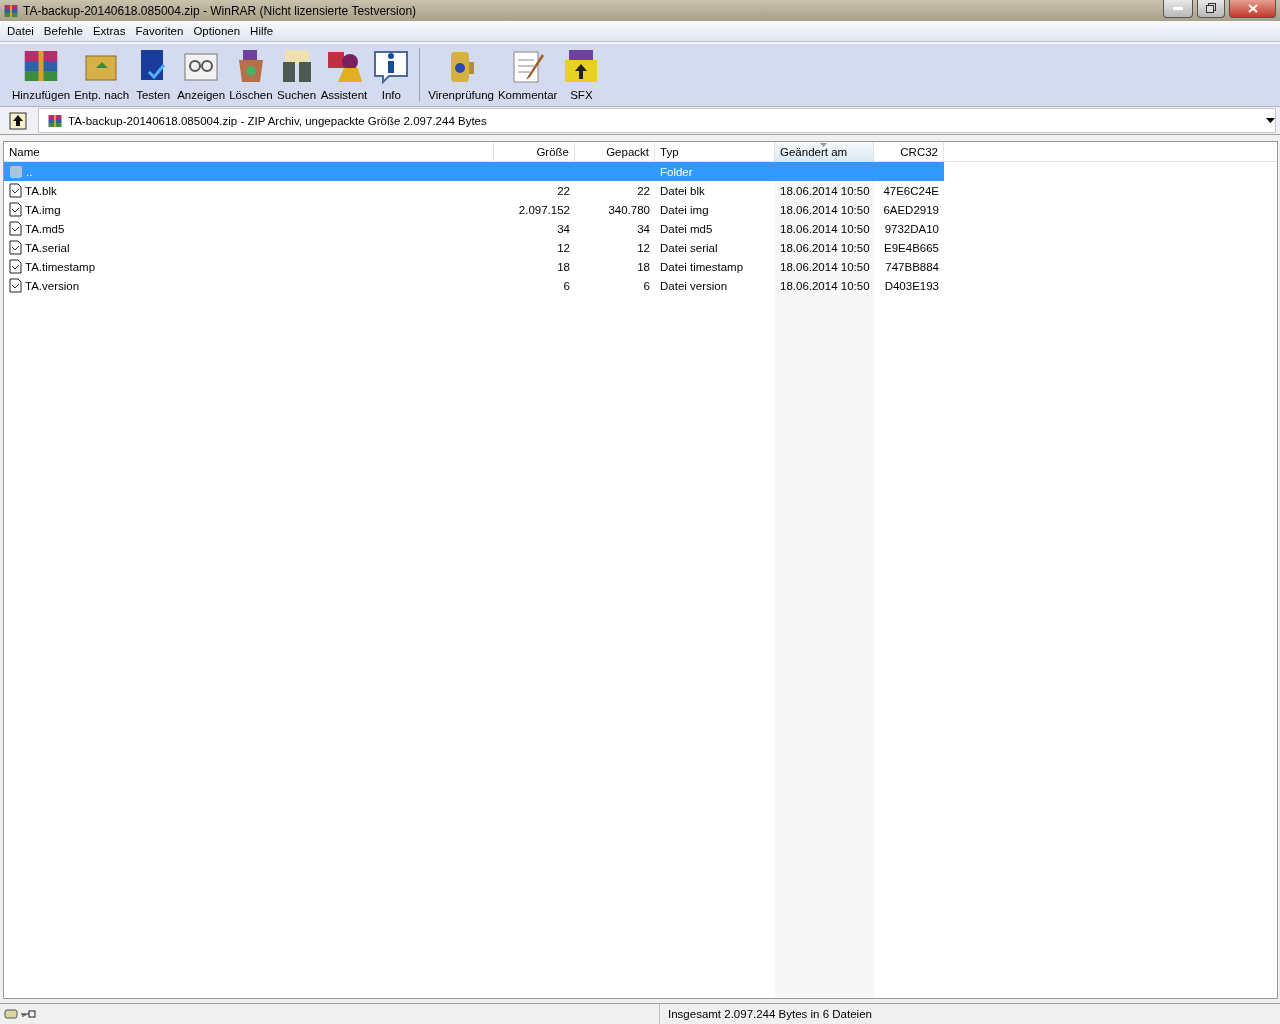  Describe the element at coordinates (702, 267) in the screenshot. I see `table-cell-text: Datei timestamp` at that location.